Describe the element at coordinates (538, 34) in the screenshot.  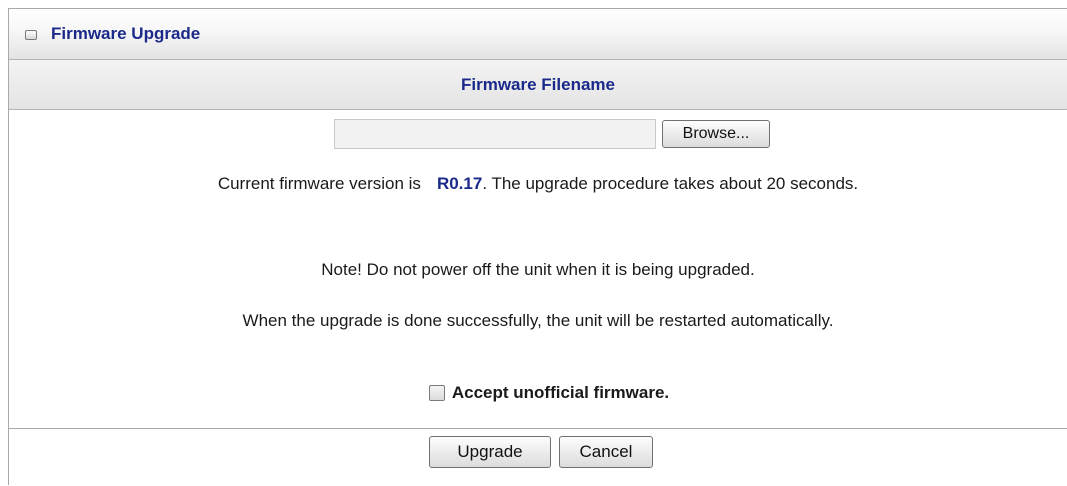
I see `title-bar: Firmware Upgrade` at that location.